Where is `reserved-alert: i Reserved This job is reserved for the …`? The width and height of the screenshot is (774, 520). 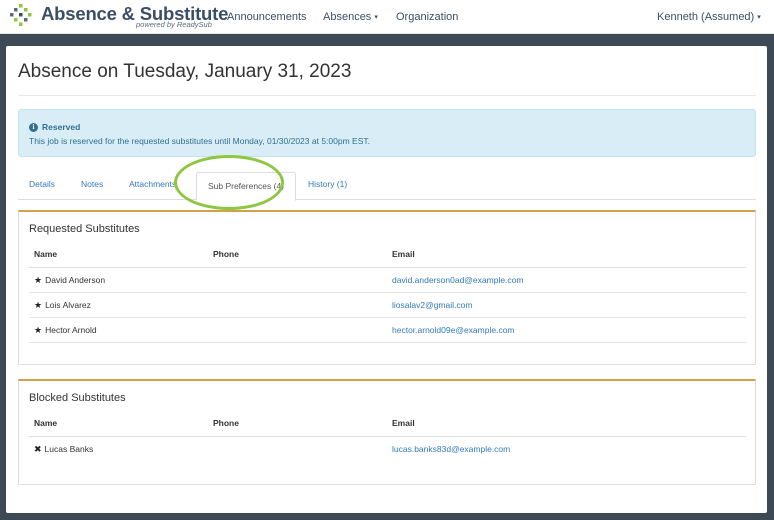
reserved-alert: i Reserved This job is reserved for the … is located at coordinates (387, 133).